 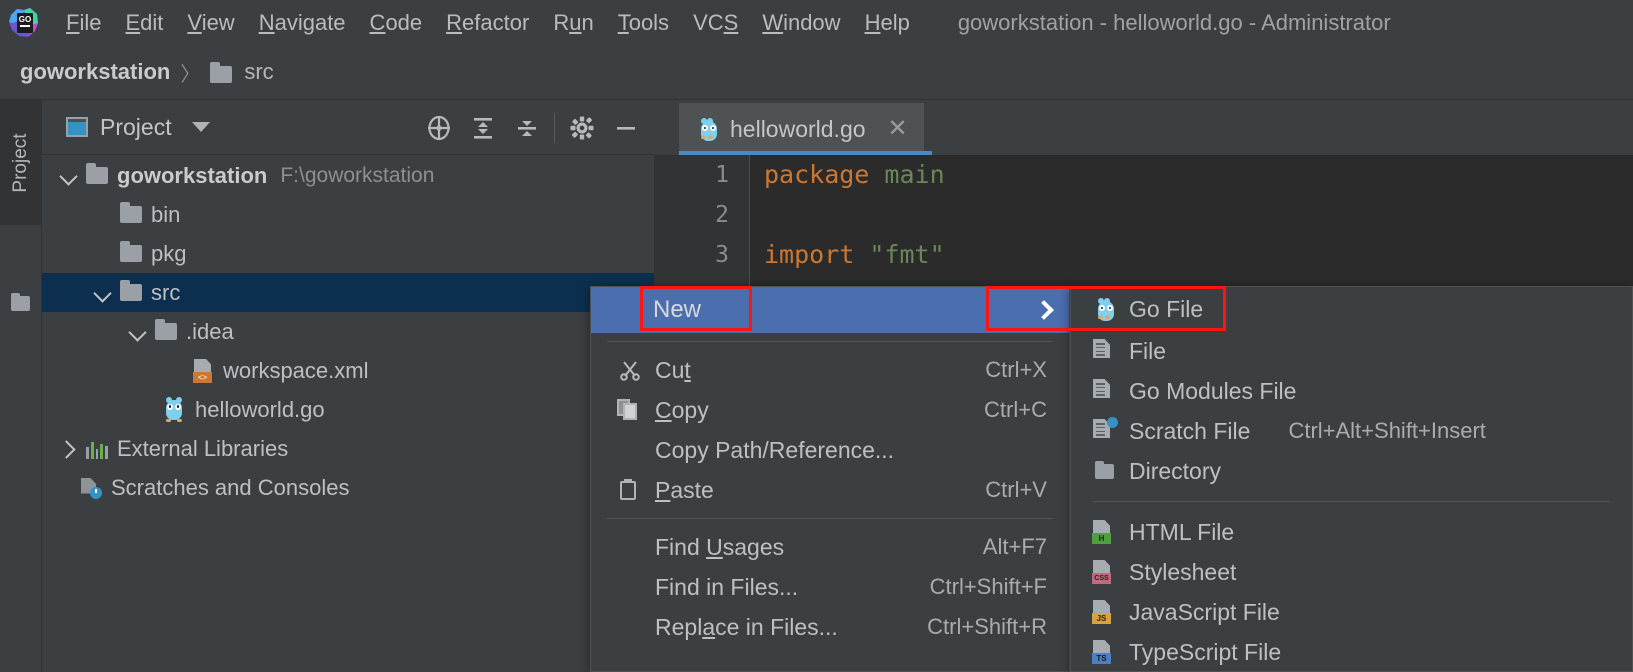 I want to click on context-menu-item-find-in-files: Find in Files... Ctrl+Shift+F, so click(x=830, y=587).